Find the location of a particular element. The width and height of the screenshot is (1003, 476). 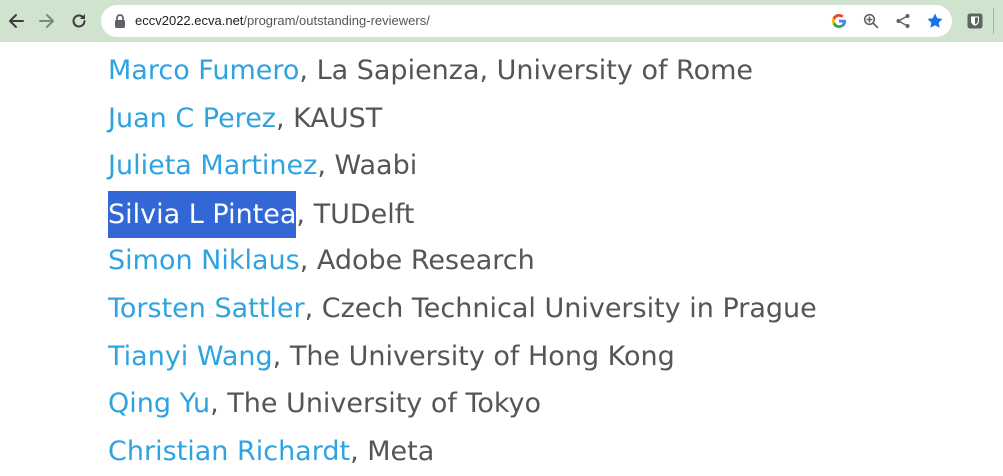

reviewer-name-link: Marco Fumero is located at coordinates (203, 70).